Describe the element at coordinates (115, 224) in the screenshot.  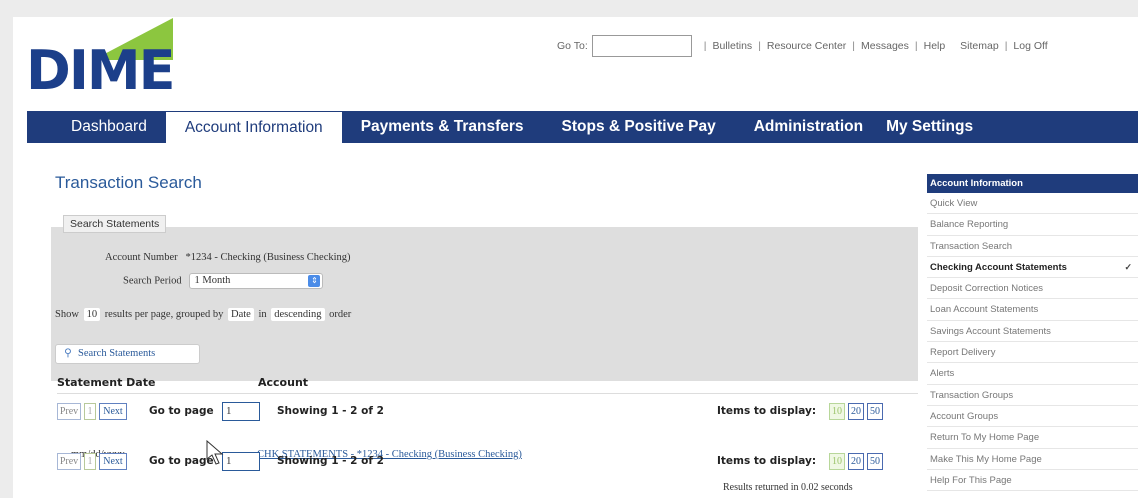
I see `search-panel-legend: Search Statements` at that location.